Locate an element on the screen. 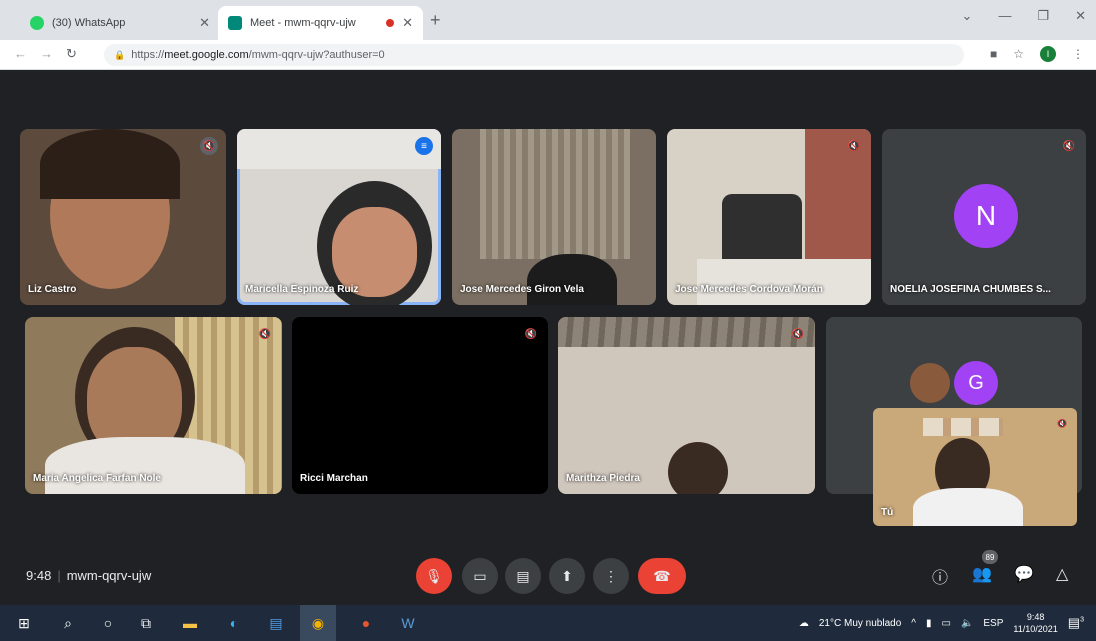 This screenshot has width=1096, height=641. weather-text: 21°C Muy nublado is located at coordinates (860, 623).